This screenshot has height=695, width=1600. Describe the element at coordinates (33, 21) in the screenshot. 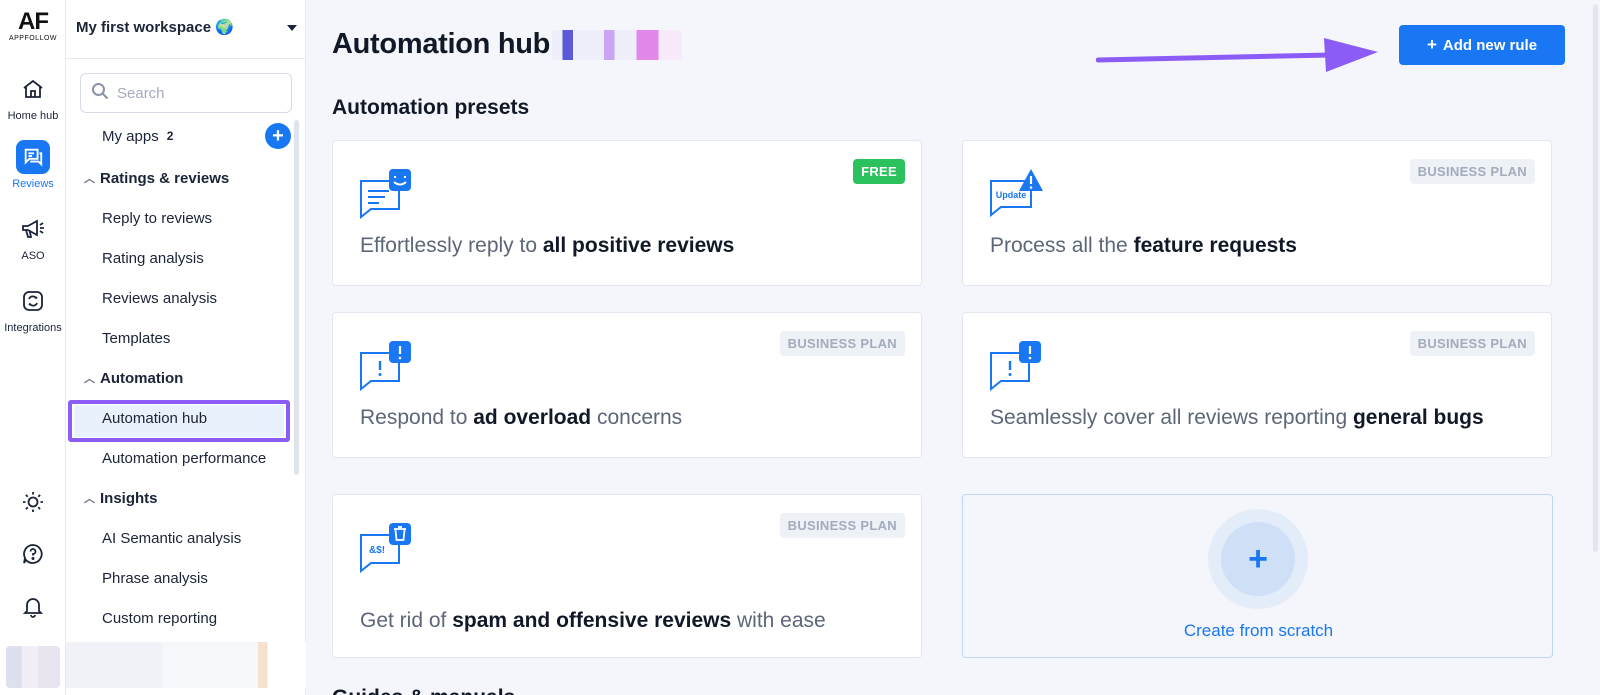

I see `logo-text: AF` at that location.